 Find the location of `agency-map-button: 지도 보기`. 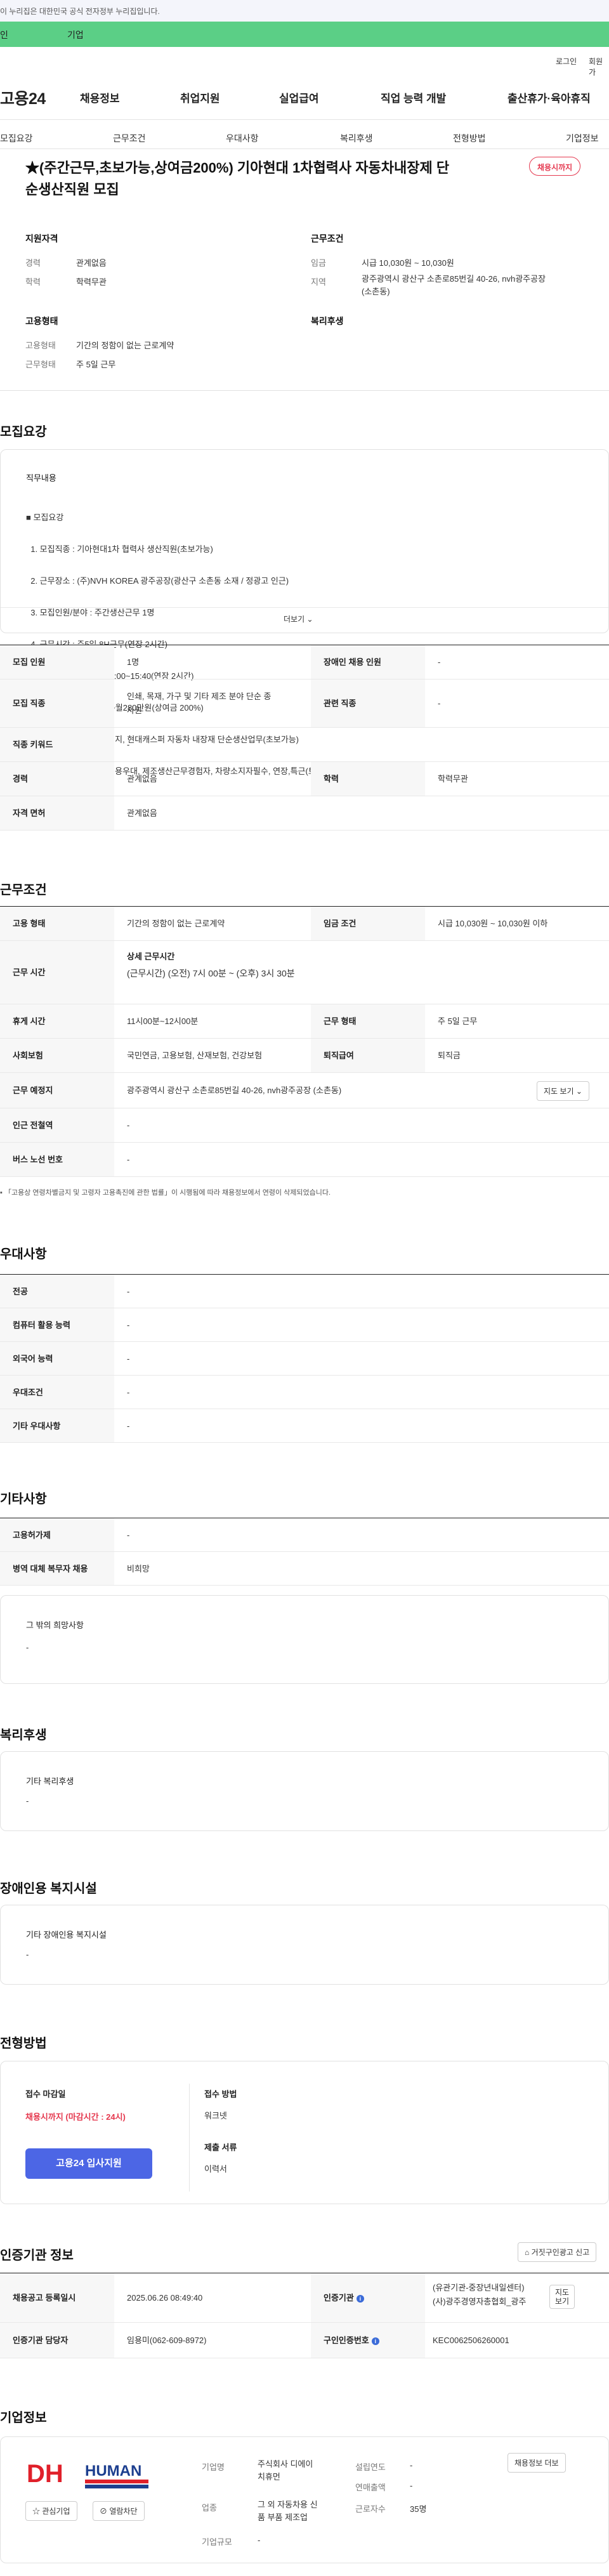

agency-map-button: 지도 보기 is located at coordinates (562, 2297).